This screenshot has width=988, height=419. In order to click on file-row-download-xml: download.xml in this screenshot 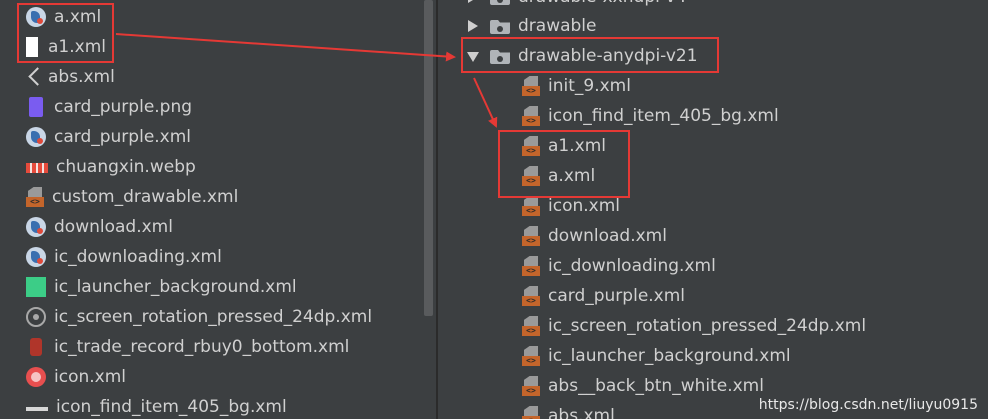, I will do `click(99, 227)`.